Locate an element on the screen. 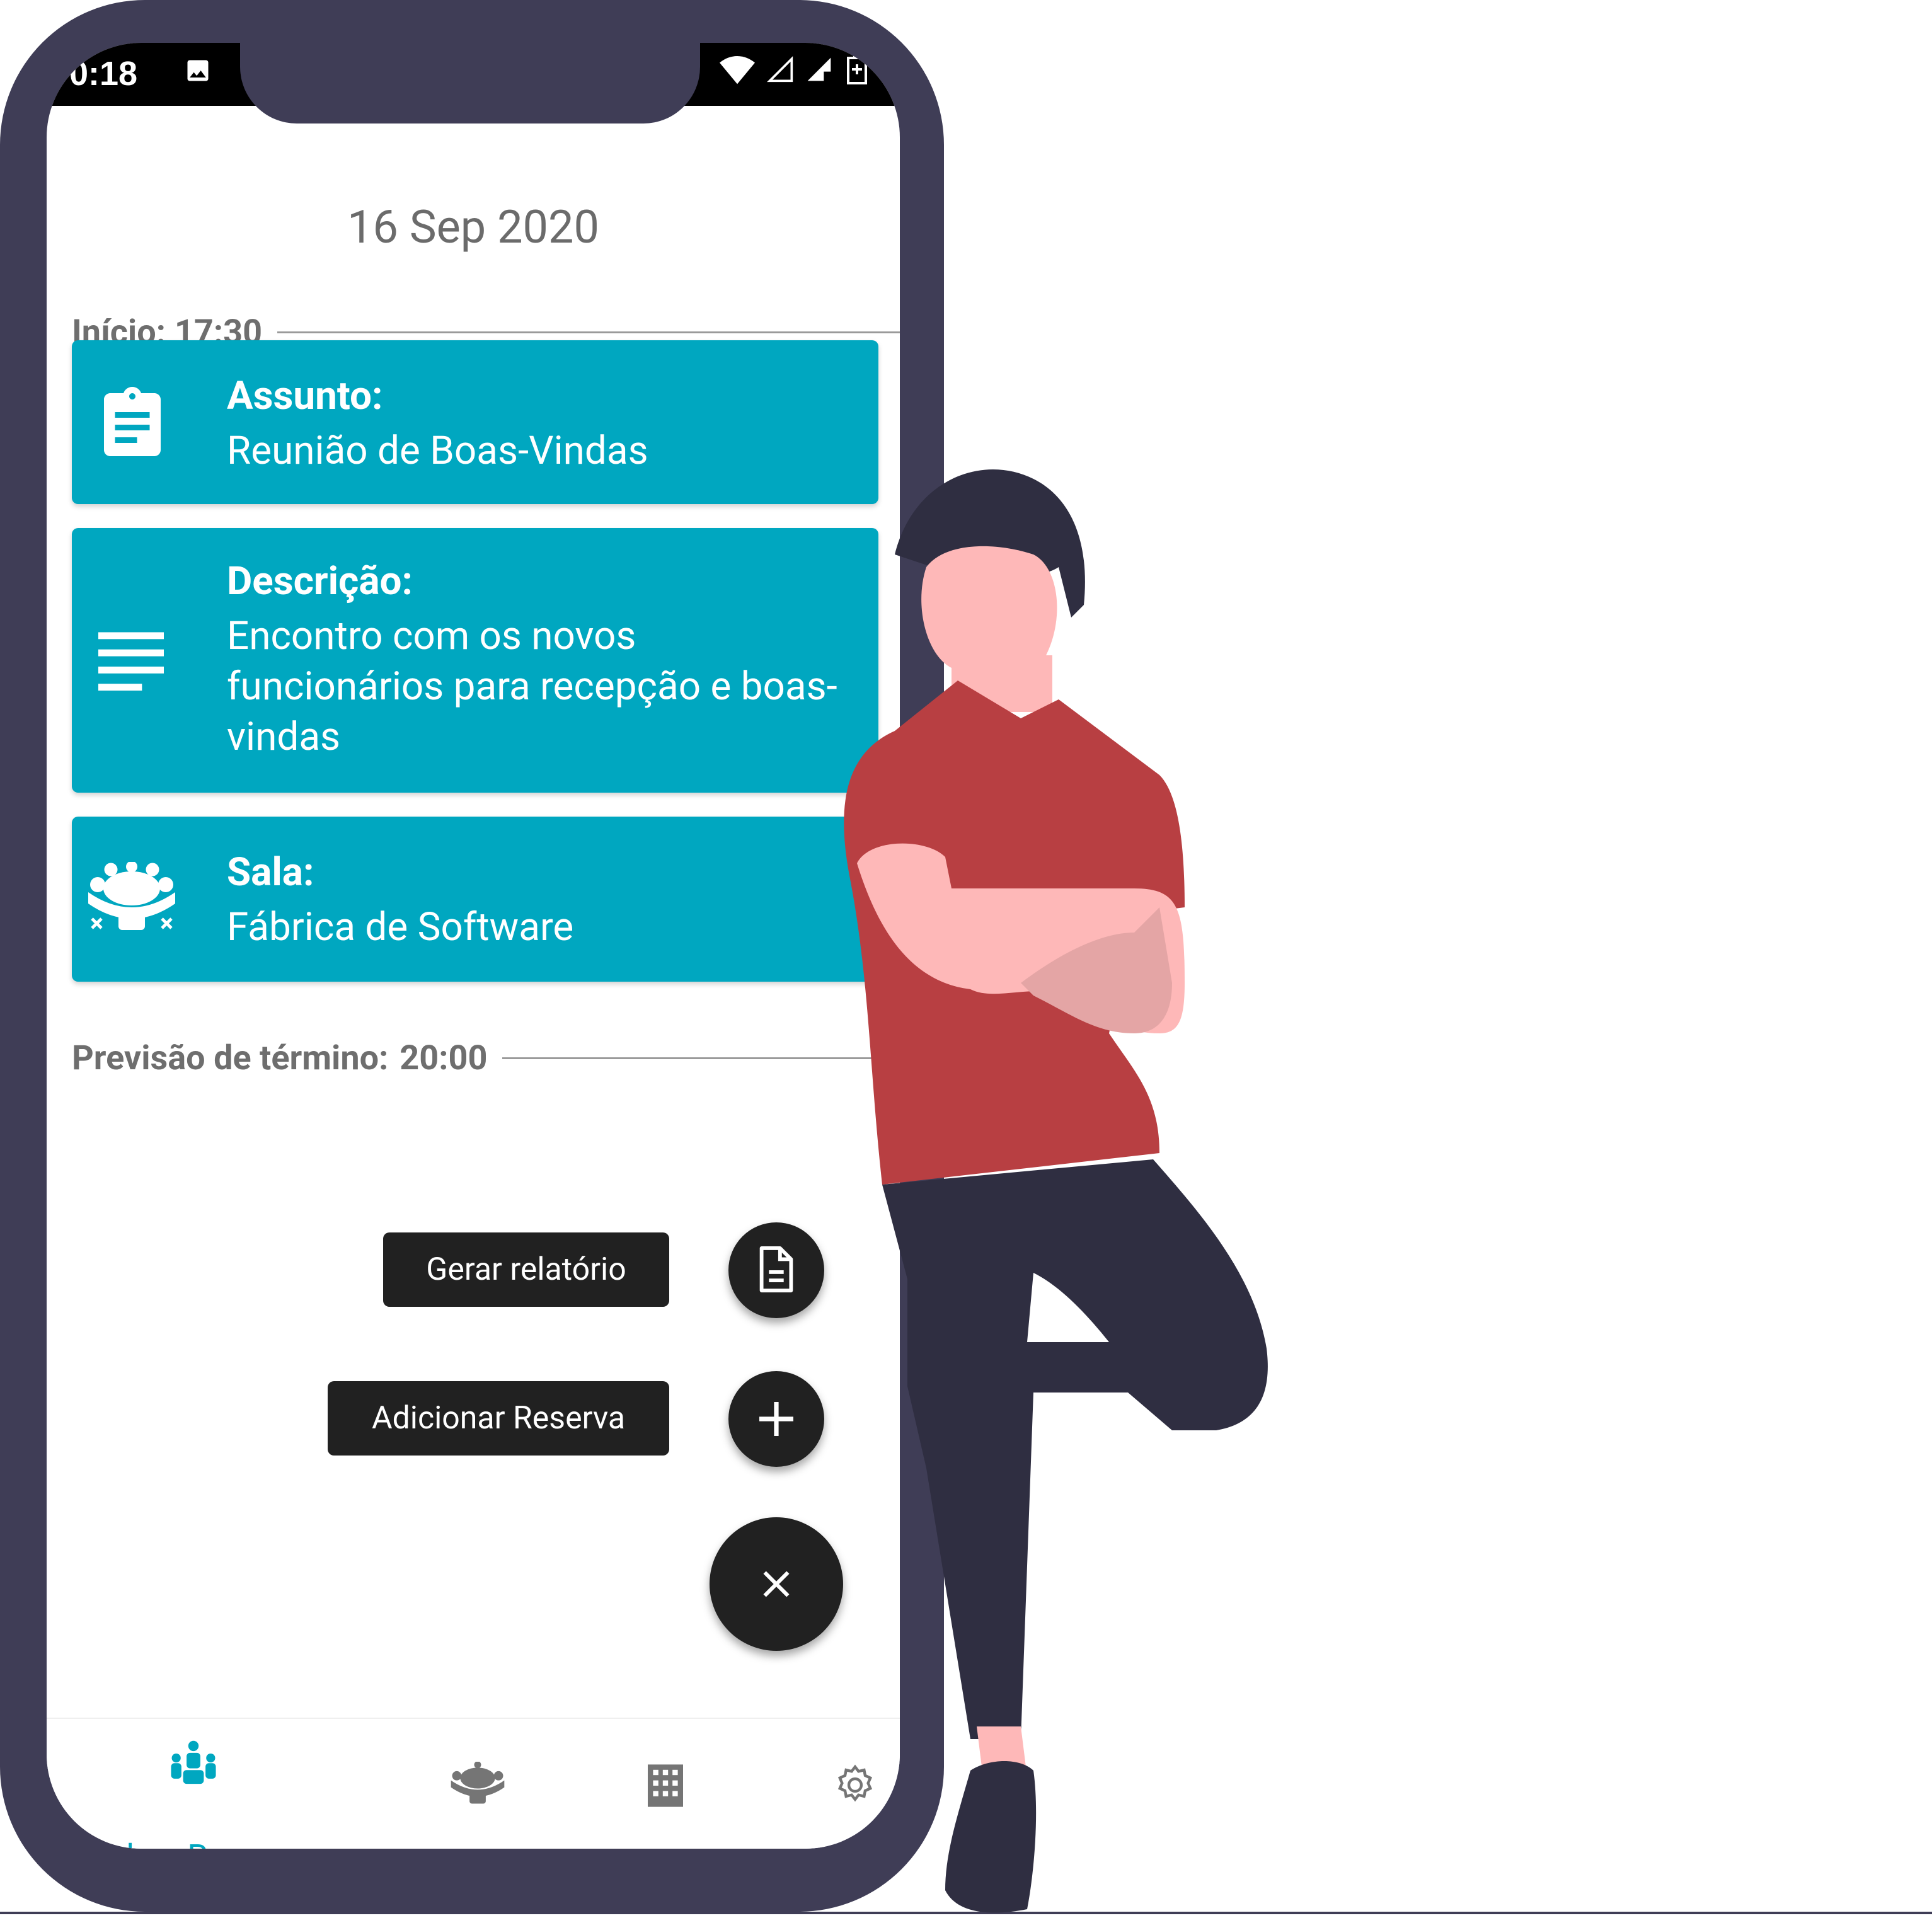  nav-item-buildings is located at coordinates (664, 1784).